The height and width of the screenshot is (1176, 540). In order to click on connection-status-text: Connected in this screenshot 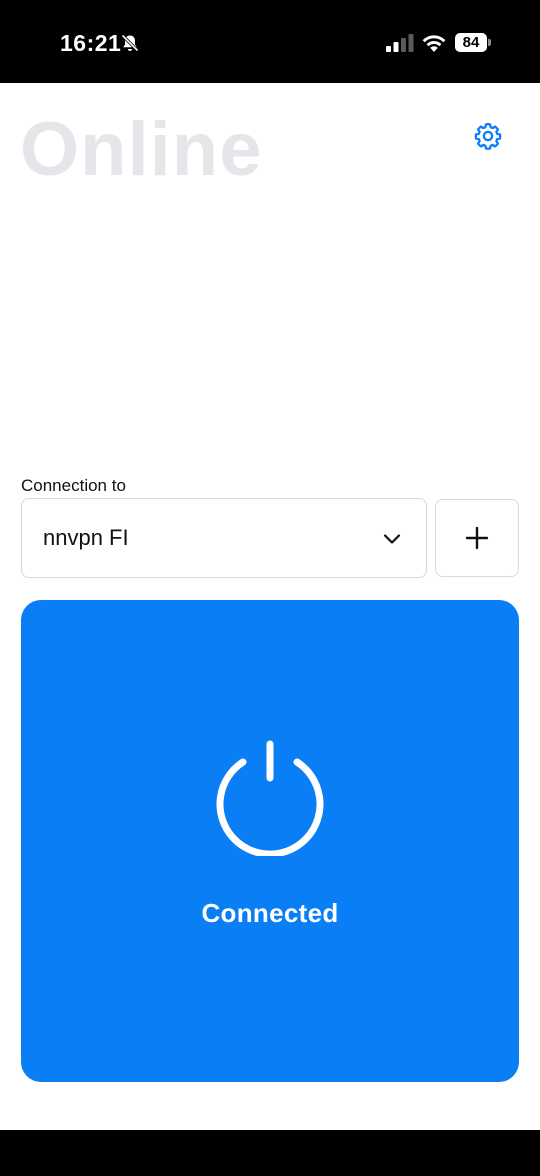, I will do `click(270, 913)`.